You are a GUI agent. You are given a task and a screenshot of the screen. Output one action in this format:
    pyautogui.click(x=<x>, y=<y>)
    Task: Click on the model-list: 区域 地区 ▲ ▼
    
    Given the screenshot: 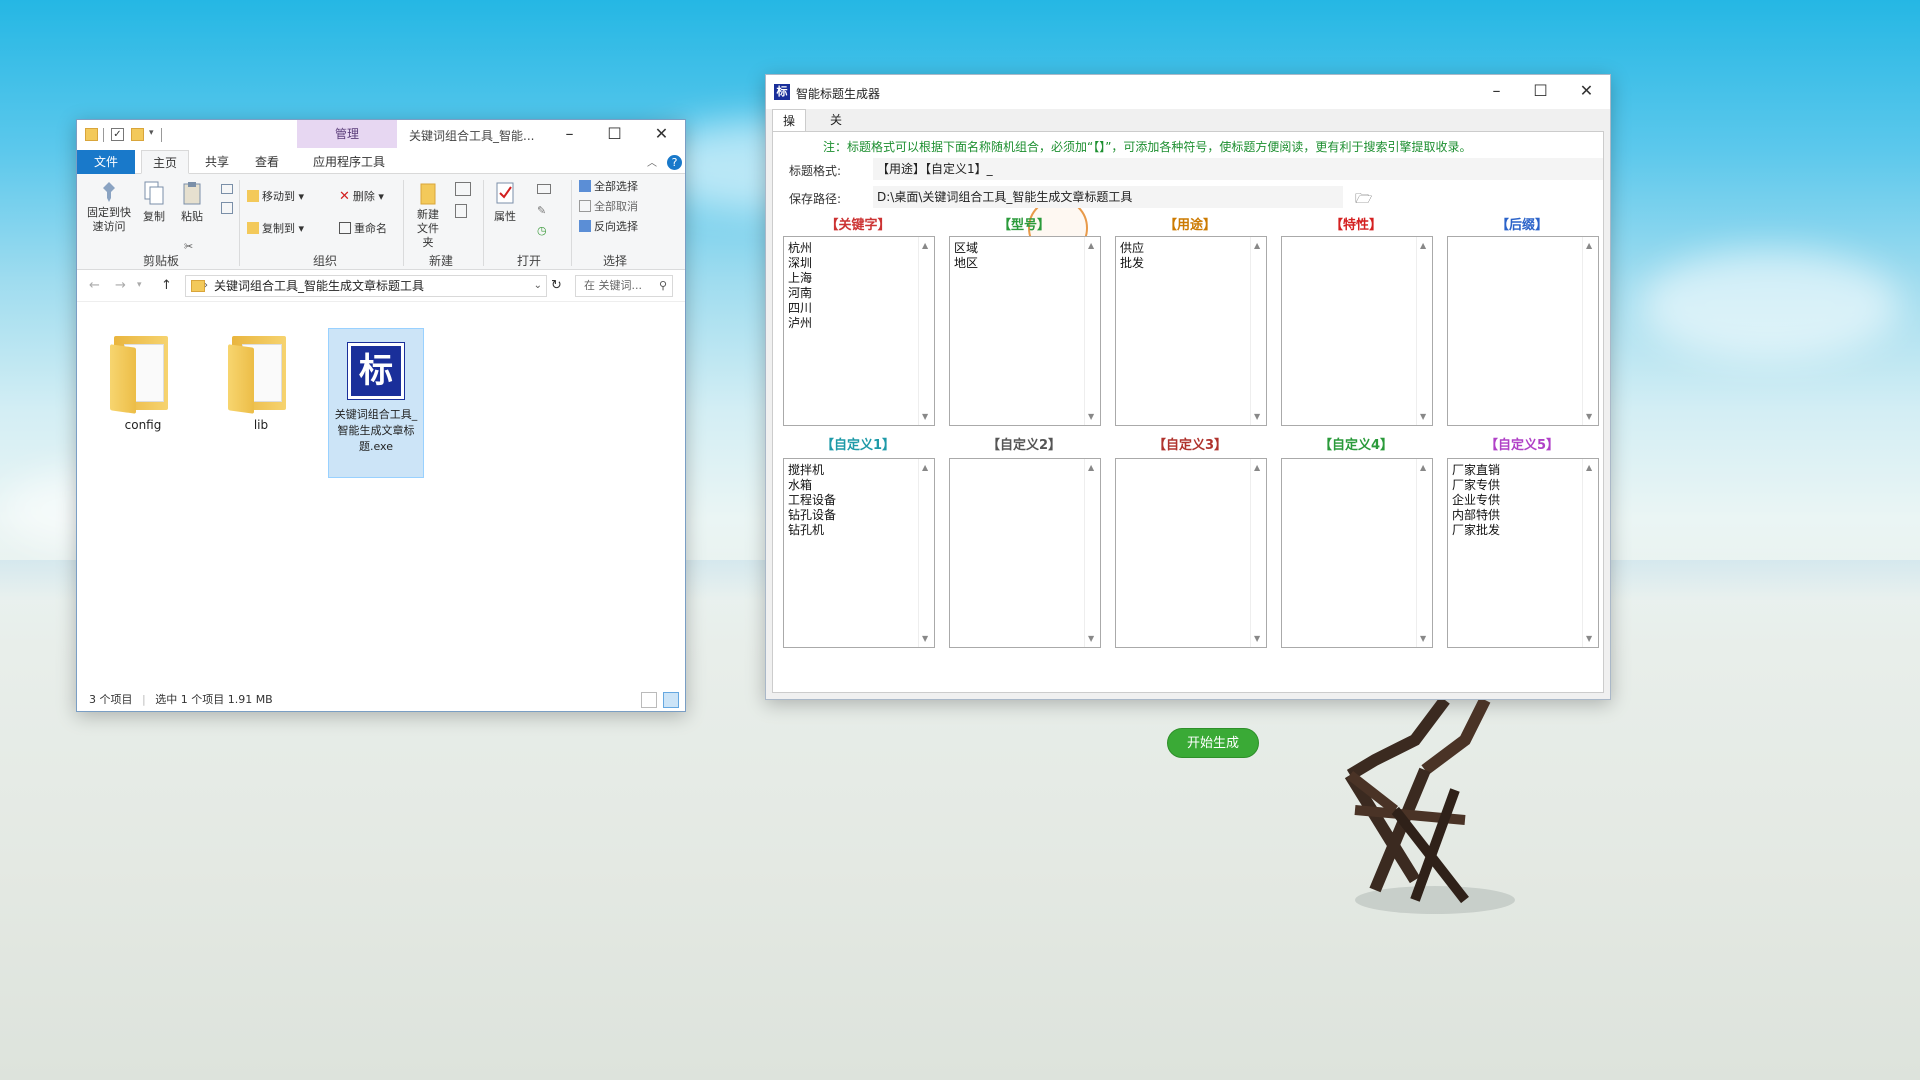 What is the action you would take?
    pyautogui.click(x=1025, y=331)
    